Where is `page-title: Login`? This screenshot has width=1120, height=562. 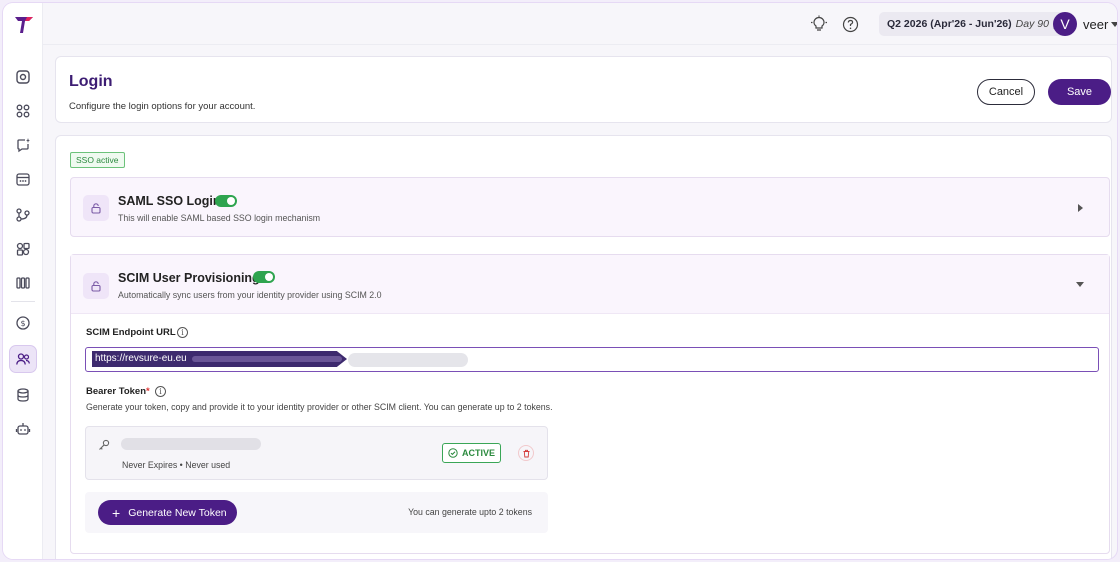 page-title: Login is located at coordinates (91, 81).